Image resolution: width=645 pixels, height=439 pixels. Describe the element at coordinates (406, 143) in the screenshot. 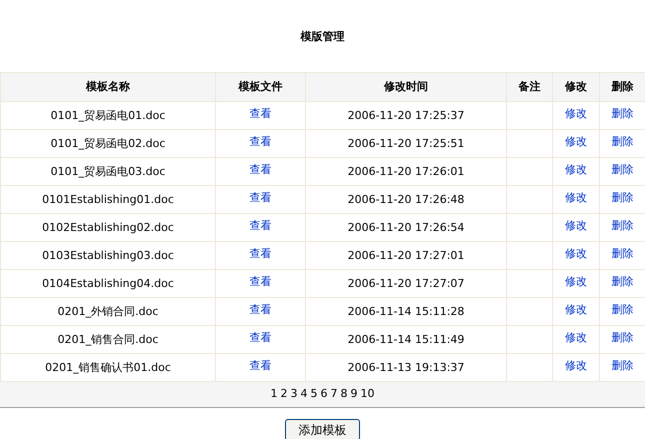

I see `modified-time: 2006-11-20 17:25:51` at that location.